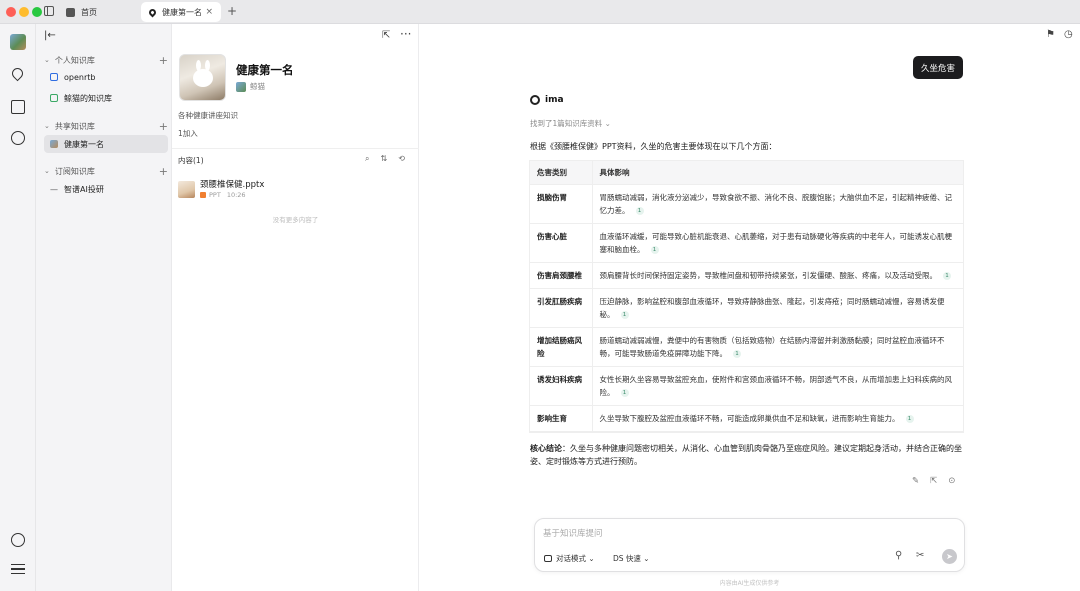 This screenshot has width=1080, height=591. I want to click on edit-note-icon: ✎, so click(915, 481).